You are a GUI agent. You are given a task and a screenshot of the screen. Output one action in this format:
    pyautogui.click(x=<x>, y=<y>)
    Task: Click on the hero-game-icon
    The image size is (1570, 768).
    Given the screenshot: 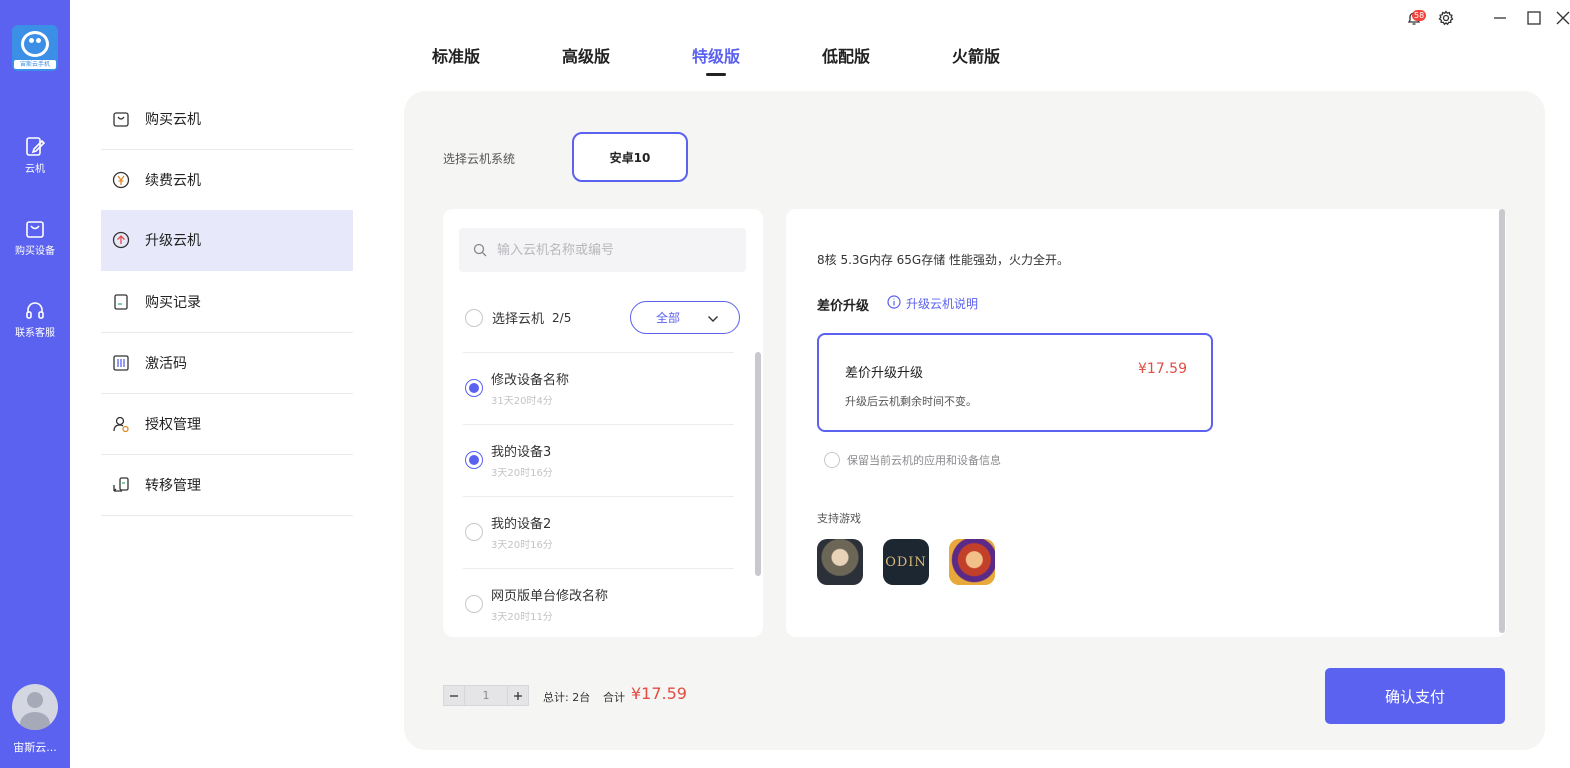 What is the action you would take?
    pyautogui.click(x=972, y=562)
    